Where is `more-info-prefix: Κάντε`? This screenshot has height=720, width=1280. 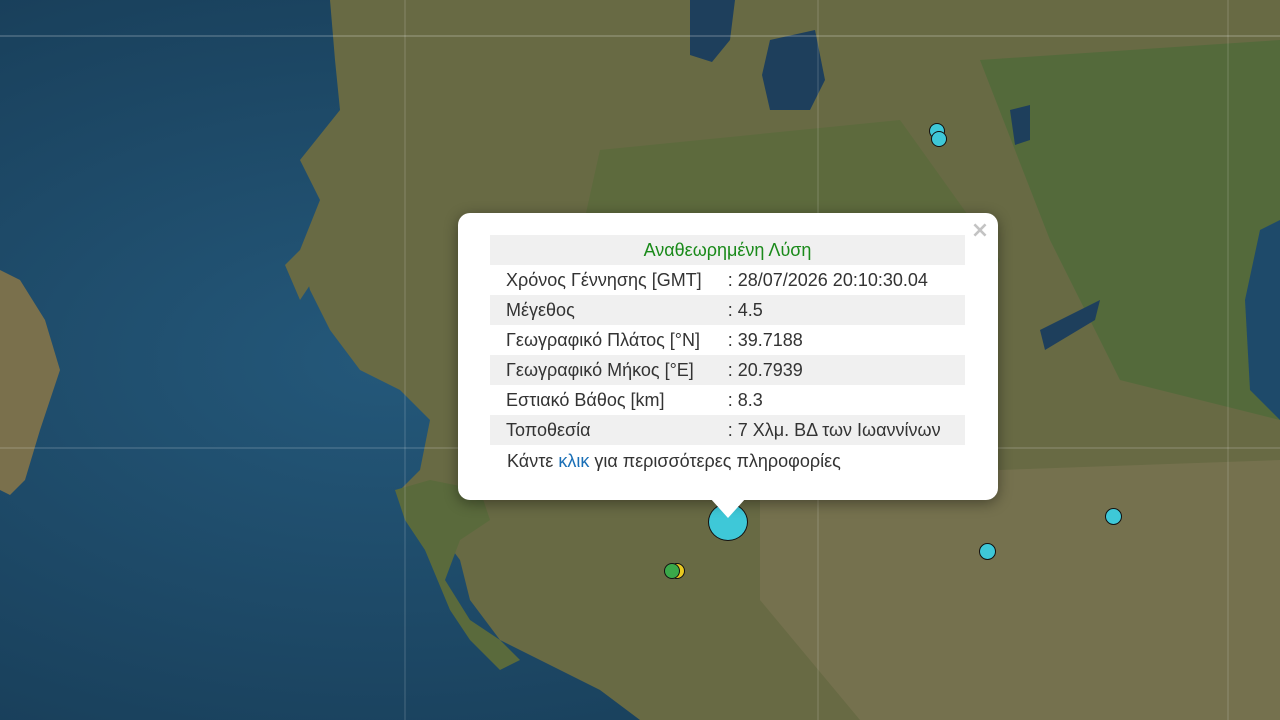 more-info-prefix: Κάντε is located at coordinates (533, 461).